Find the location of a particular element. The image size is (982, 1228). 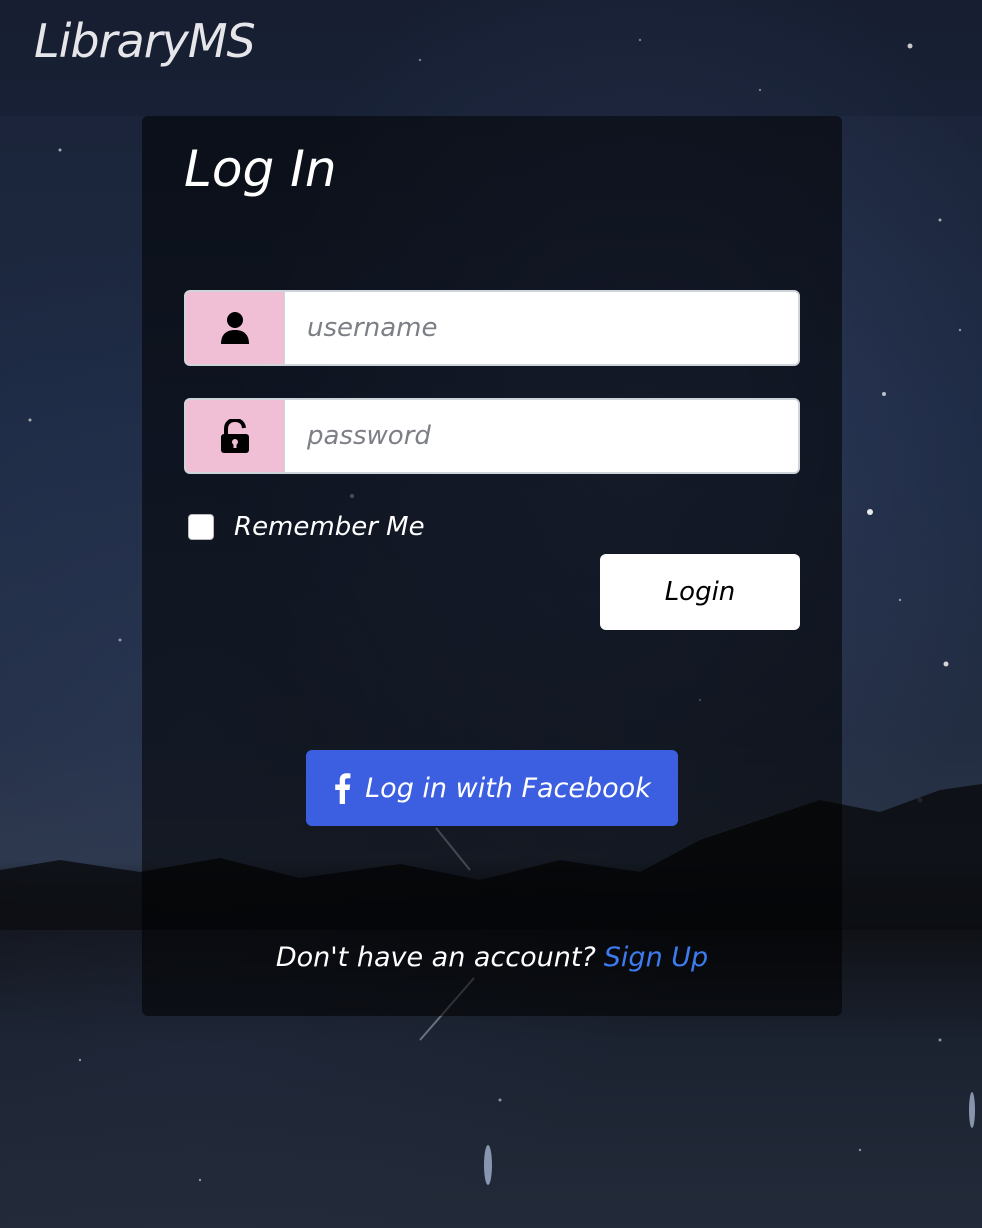

password-input is located at coordinates (541, 436).